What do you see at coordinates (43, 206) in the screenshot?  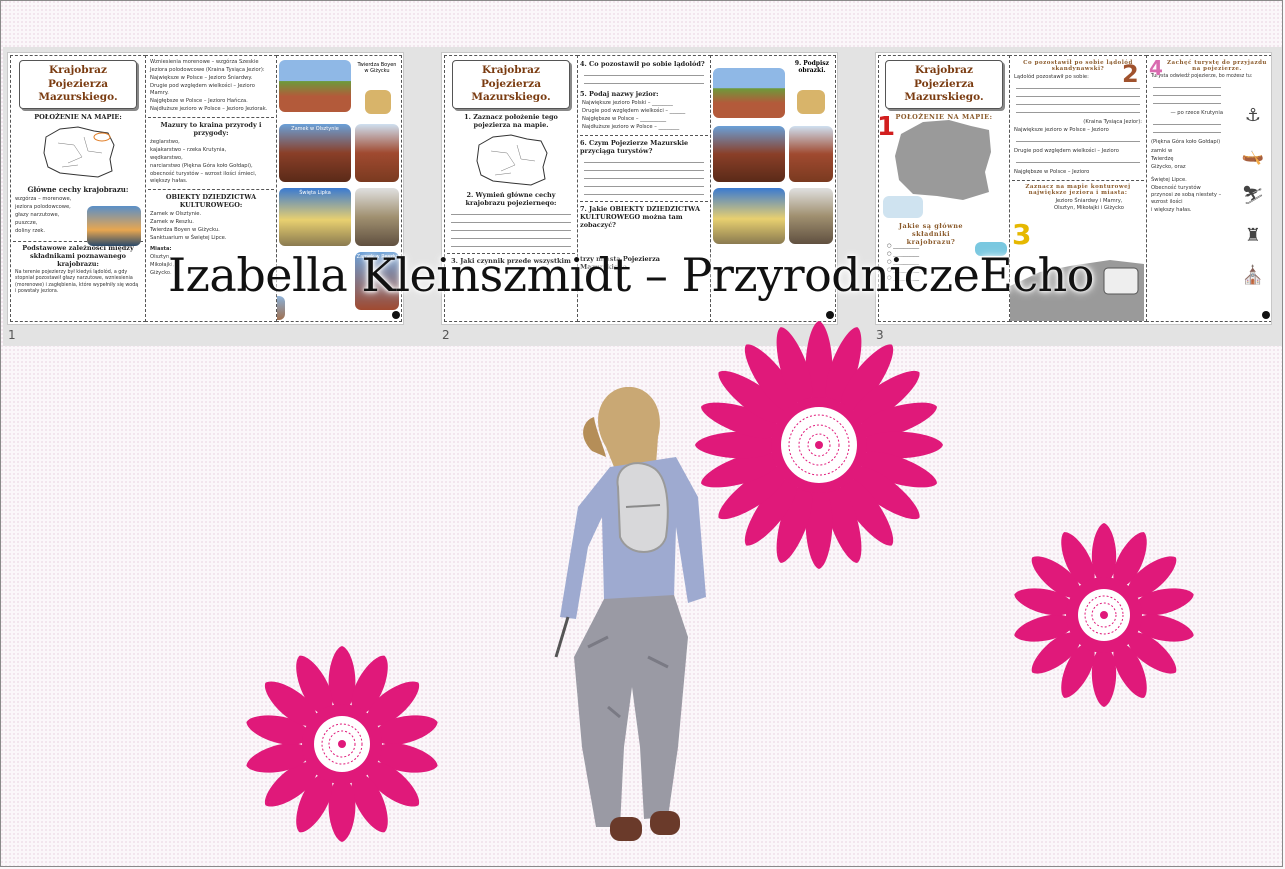 I see `list-item: jeziora polodowcowe,` at bounding box center [43, 206].